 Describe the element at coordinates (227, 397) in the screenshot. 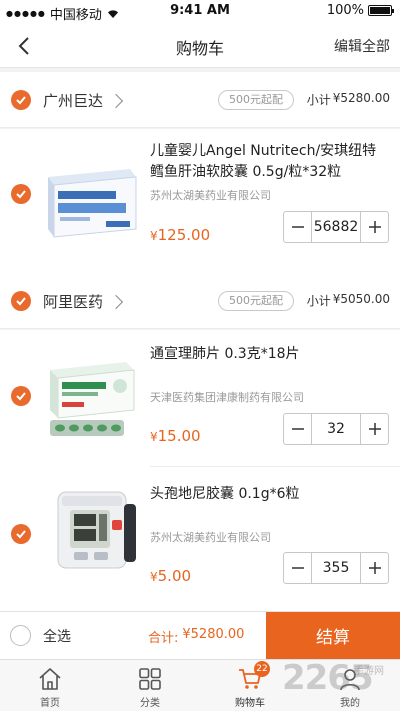

I see `item-manufacturer: 天津医药集团津康制药有限公司` at that location.